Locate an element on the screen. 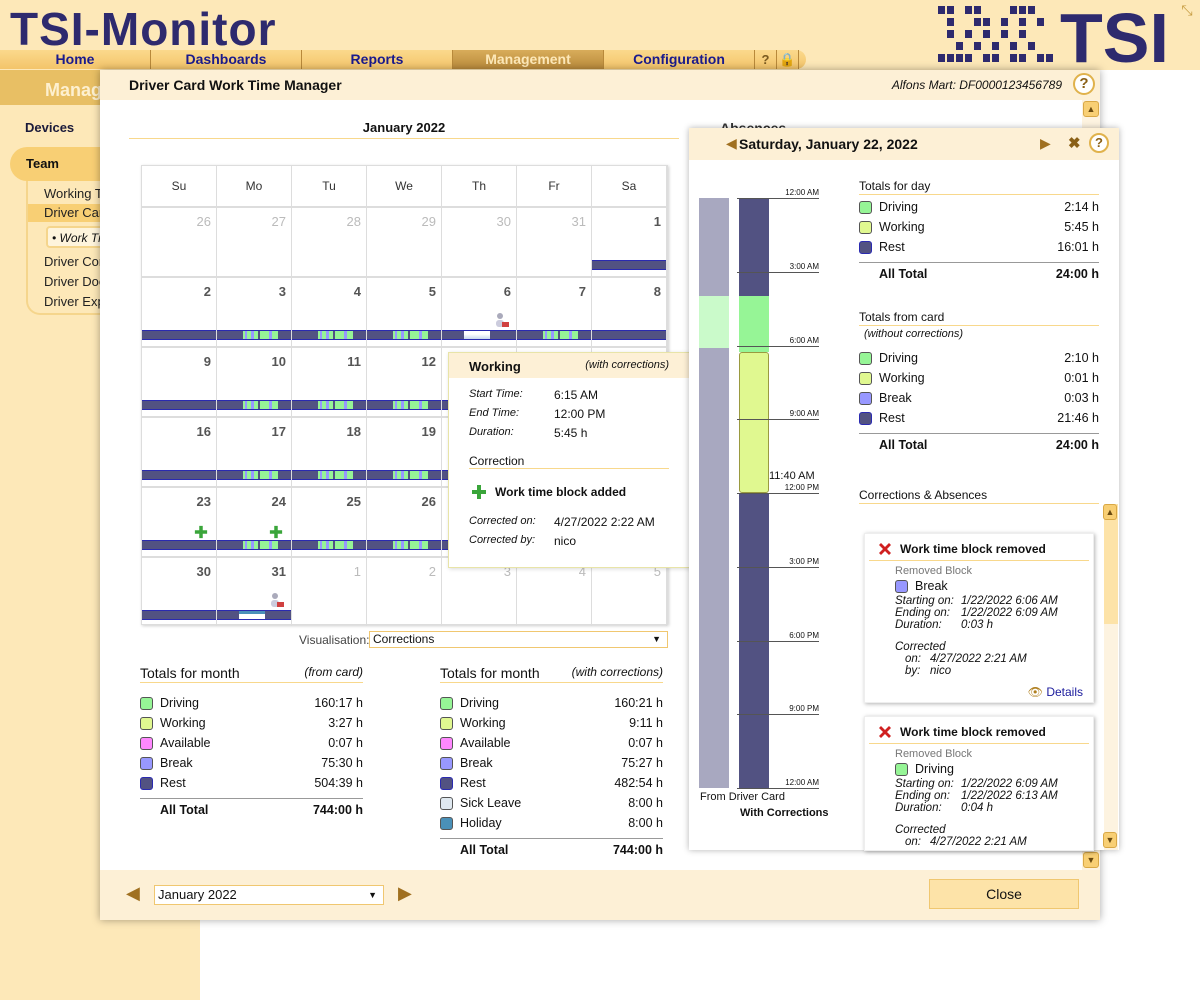 Image resolution: width=1200 pixels, height=1000 pixels. calendar-day: 12 is located at coordinates (404, 382).